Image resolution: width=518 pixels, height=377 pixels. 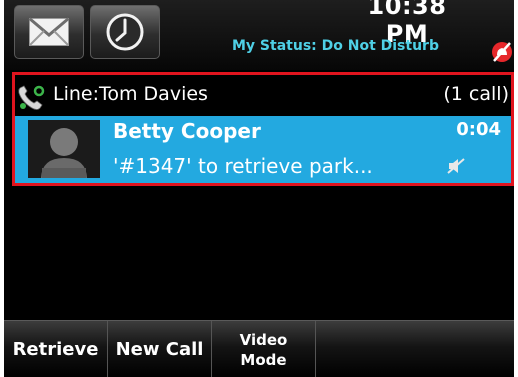 I want to click on line-phone-icon, so click(x=31, y=97).